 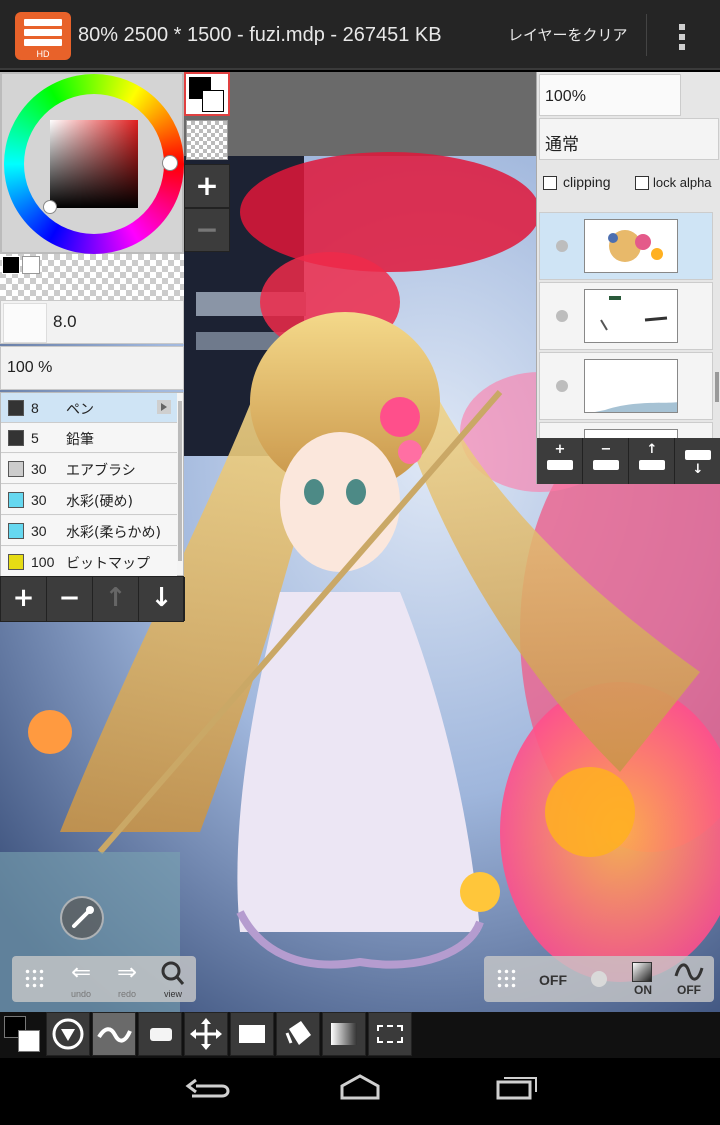 I want to click on stroke-correction-toggle: OFF, so click(x=689, y=979).